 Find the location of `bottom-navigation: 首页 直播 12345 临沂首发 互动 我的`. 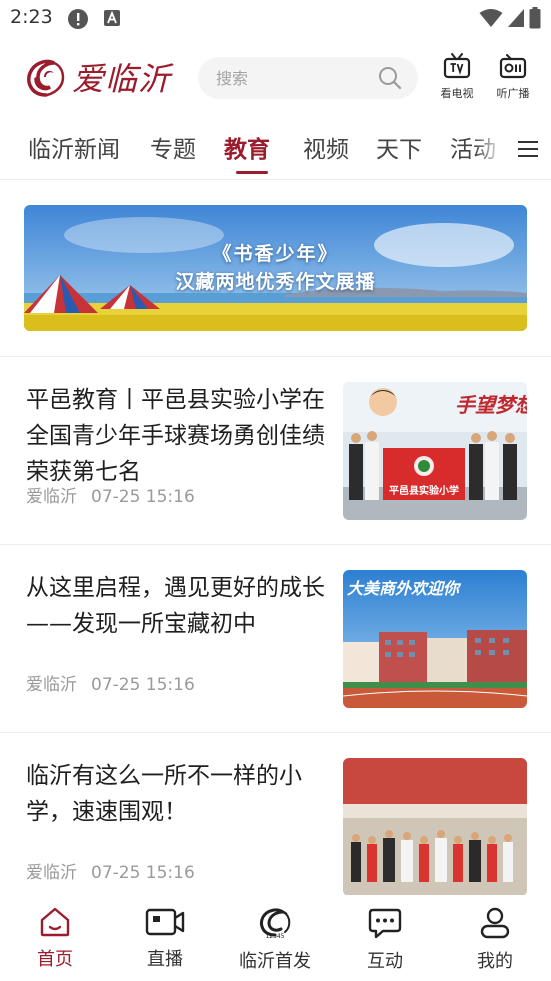

bottom-navigation: 首页 直播 12345 临沂首发 互动 我的 is located at coordinates (275, 938).